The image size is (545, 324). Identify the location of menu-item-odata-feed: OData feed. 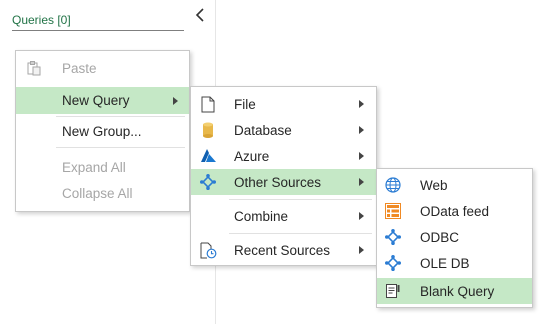
(454, 211).